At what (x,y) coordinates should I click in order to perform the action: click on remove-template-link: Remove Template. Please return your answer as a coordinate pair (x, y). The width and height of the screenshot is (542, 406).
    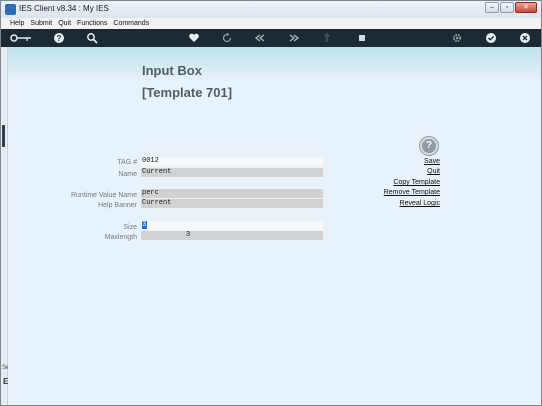
    Looking at the image, I should click on (412, 192).